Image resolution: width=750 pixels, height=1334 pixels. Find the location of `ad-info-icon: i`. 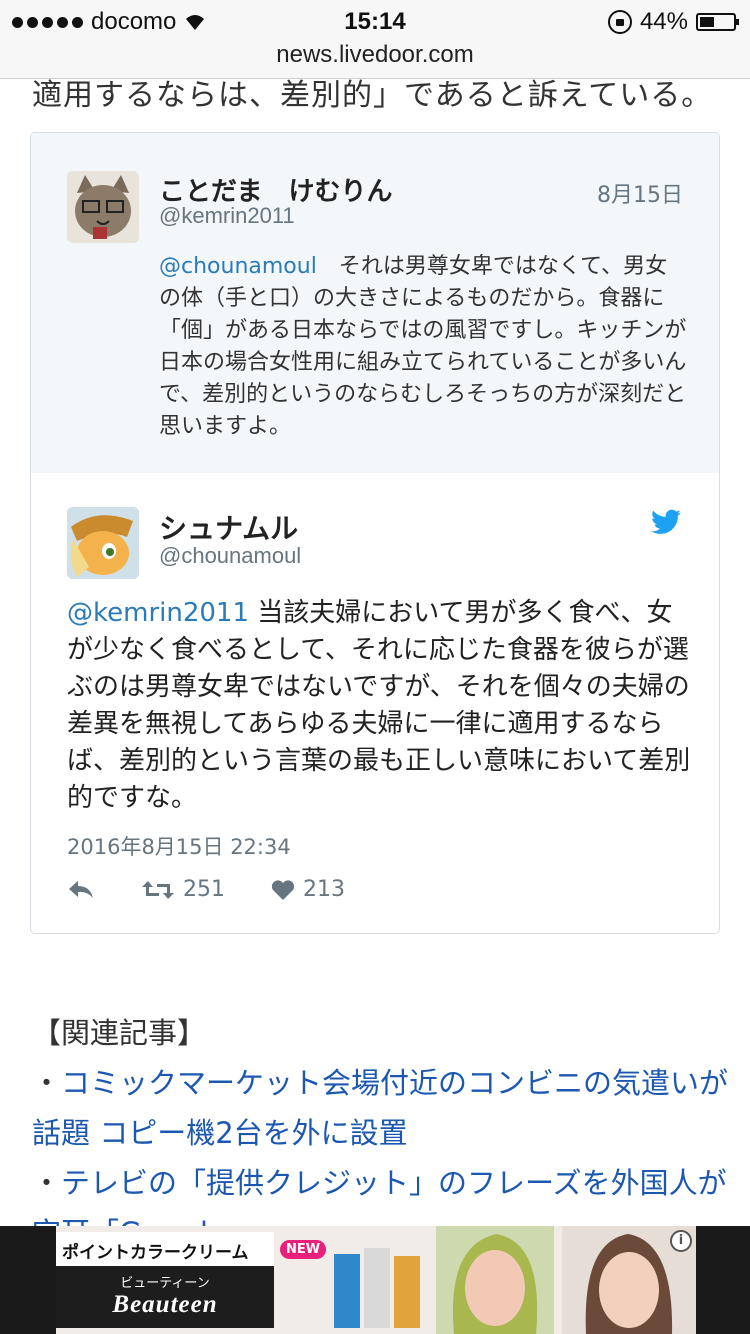

ad-info-icon: i is located at coordinates (681, 1241).